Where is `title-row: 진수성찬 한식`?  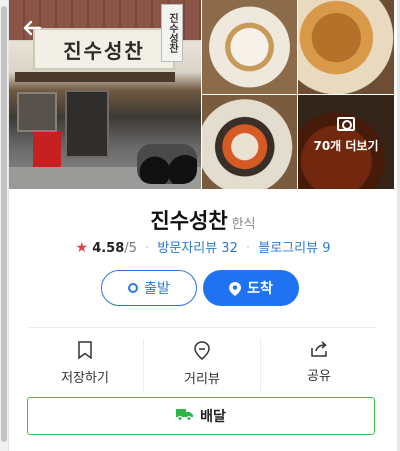 title-row: 진수성찬 한식 is located at coordinates (203, 220).